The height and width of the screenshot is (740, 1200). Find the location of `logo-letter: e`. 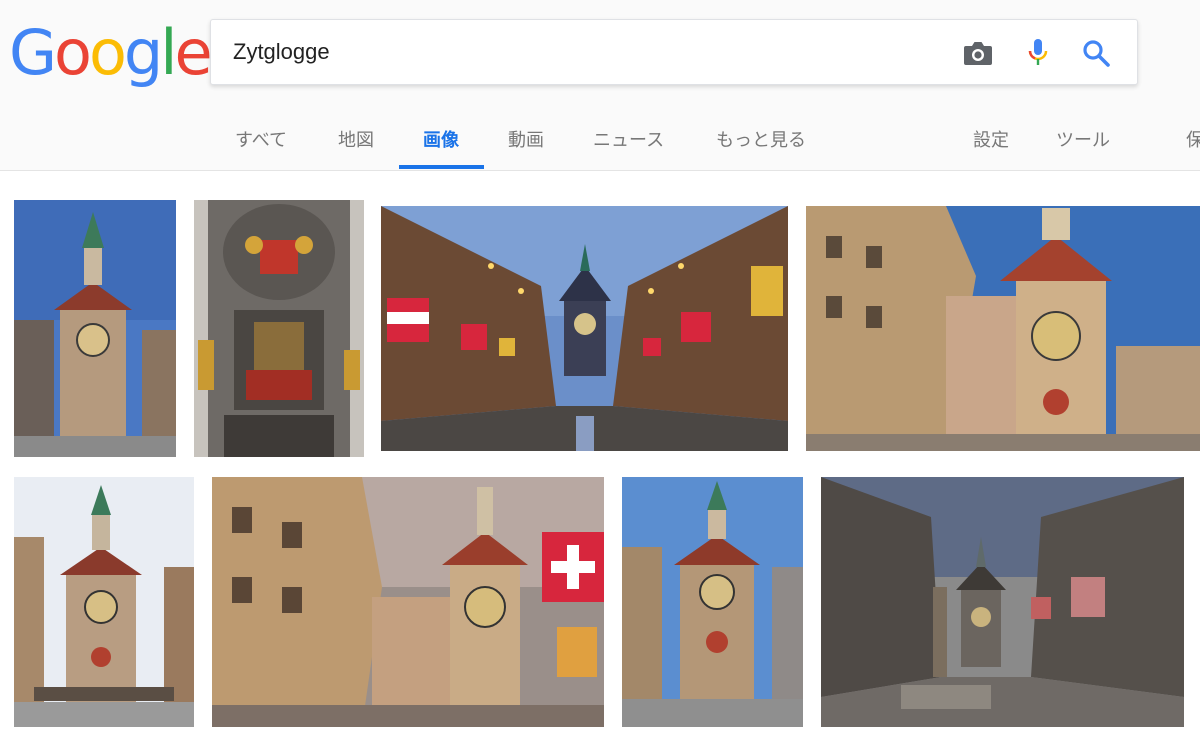

logo-letter: e is located at coordinates (193, 52).